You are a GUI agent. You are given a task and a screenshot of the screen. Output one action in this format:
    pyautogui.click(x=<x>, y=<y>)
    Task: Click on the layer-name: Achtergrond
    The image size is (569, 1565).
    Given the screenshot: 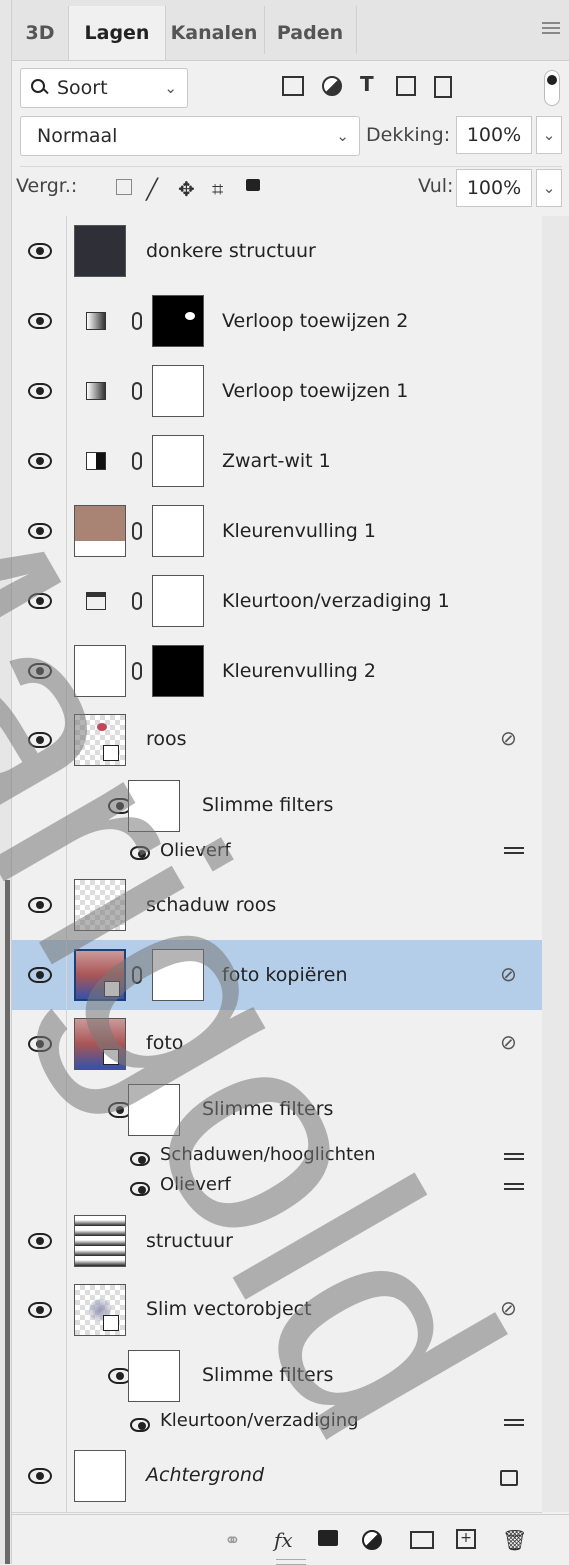 What is the action you would take?
    pyautogui.click(x=205, y=1475)
    